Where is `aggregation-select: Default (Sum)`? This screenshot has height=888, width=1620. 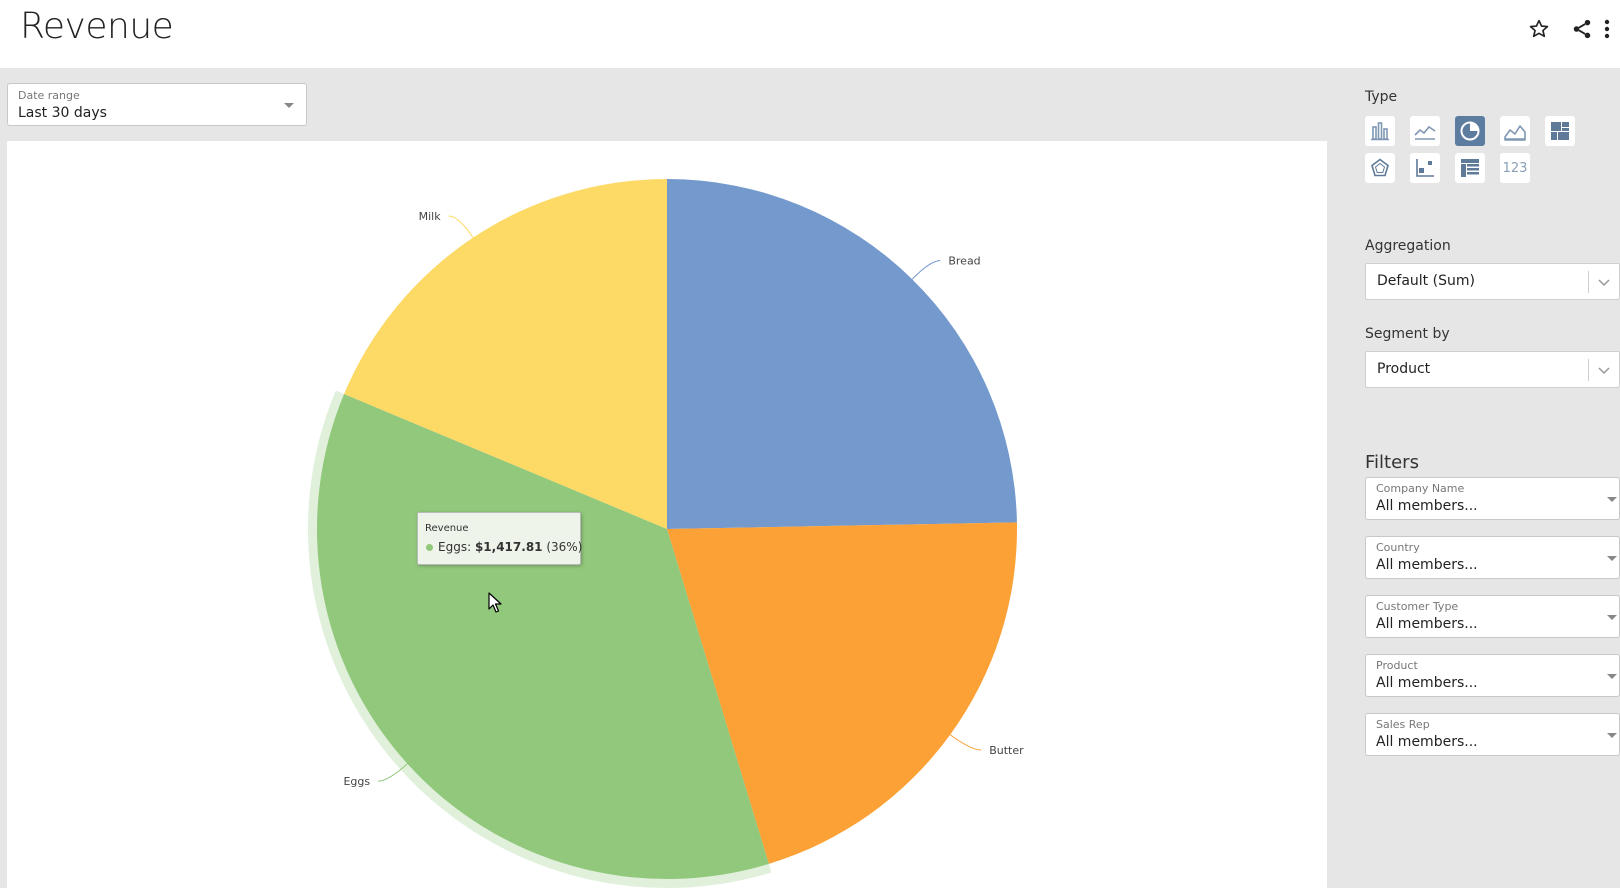 aggregation-select: Default (Sum) is located at coordinates (1492, 281).